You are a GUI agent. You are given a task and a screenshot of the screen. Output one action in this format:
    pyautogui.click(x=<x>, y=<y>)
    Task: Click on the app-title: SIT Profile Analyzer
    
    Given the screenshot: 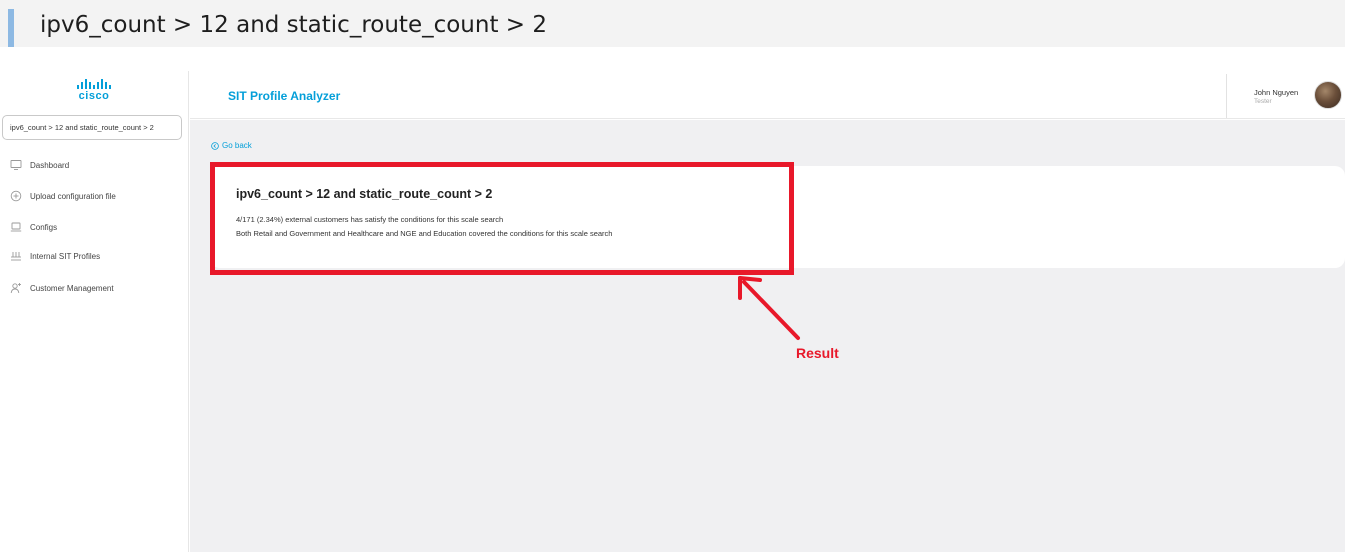 What is the action you would take?
    pyautogui.click(x=284, y=96)
    